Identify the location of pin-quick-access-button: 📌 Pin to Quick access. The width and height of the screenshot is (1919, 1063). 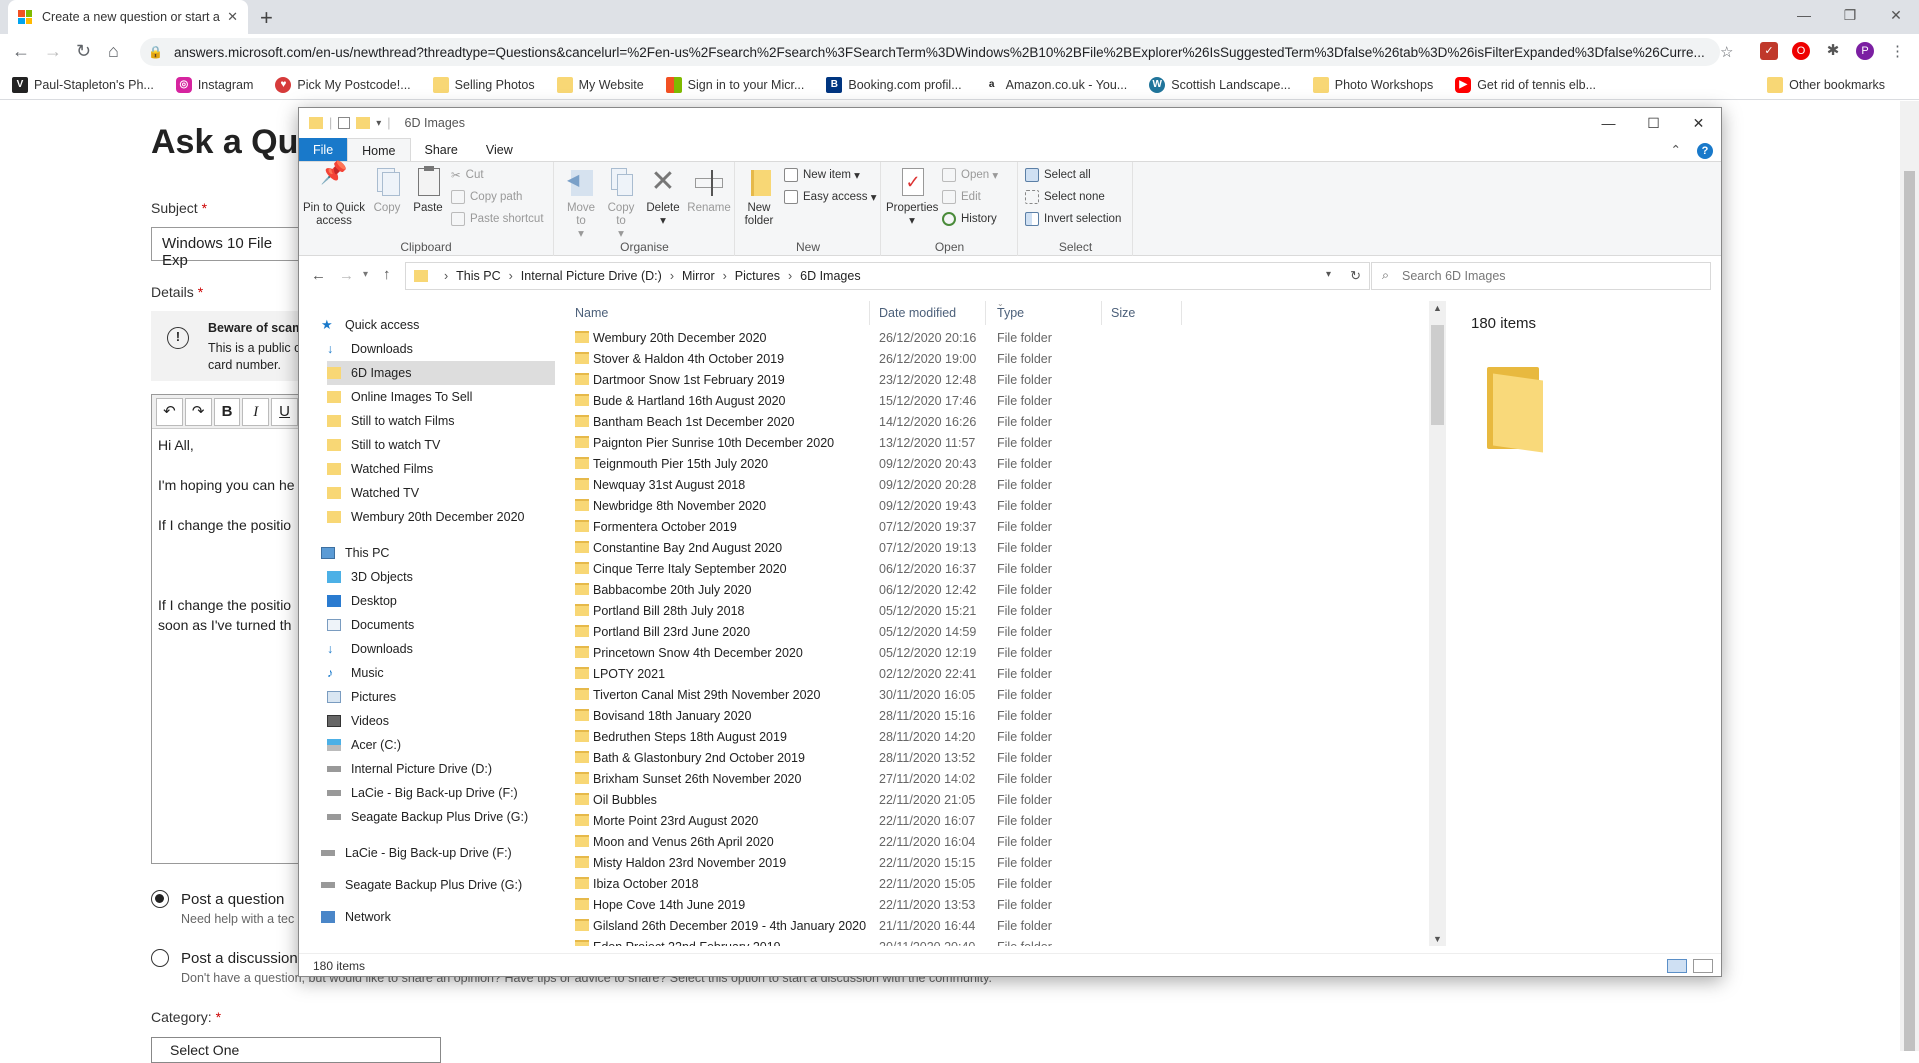
(334, 195).